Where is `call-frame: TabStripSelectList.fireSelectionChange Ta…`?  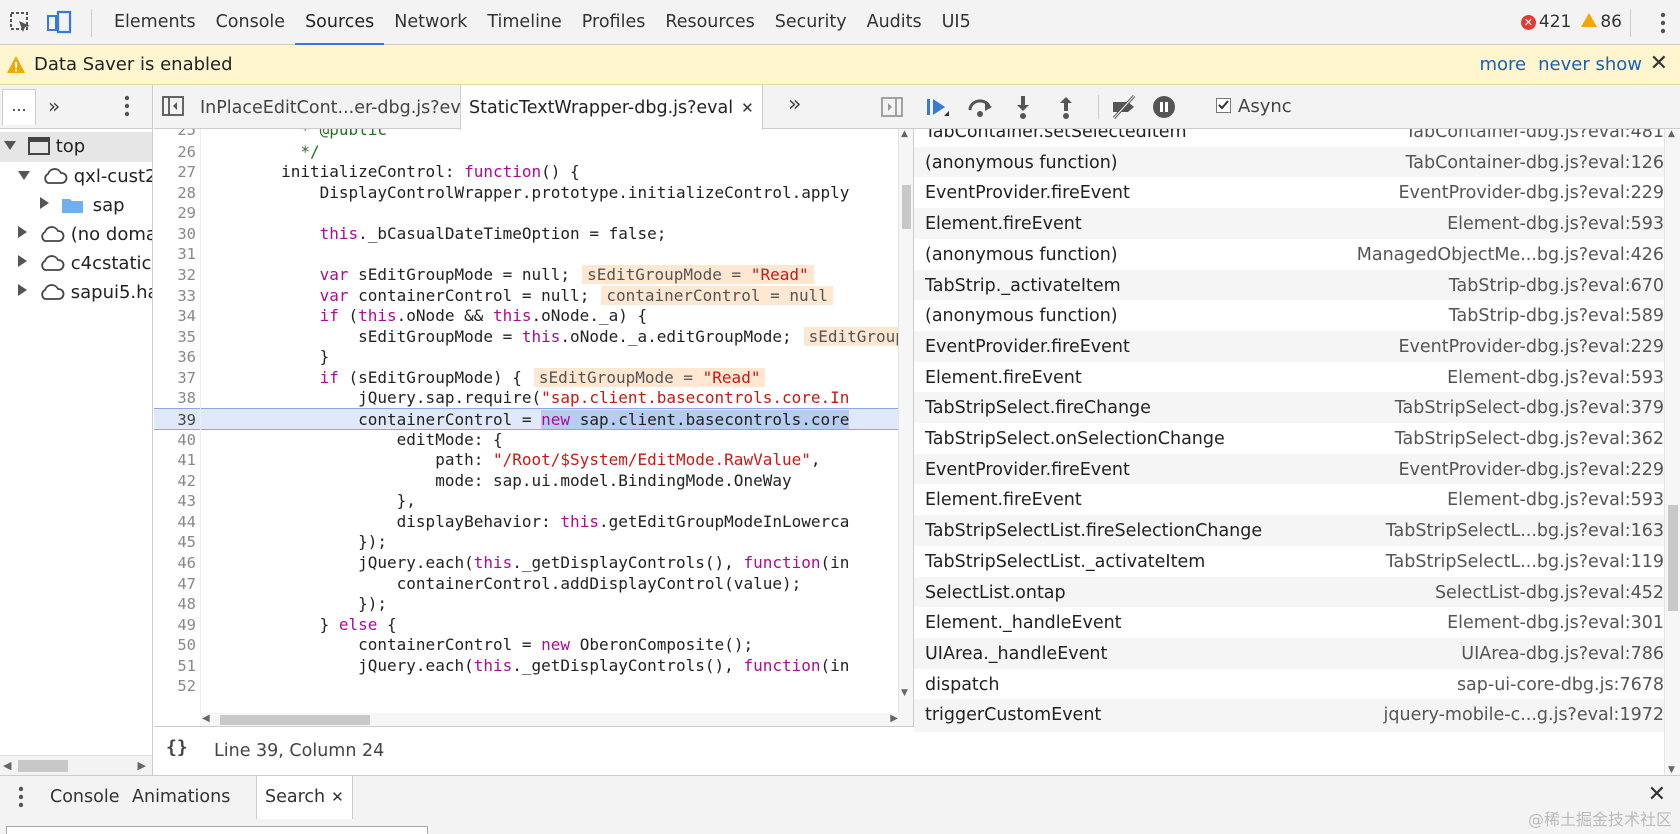
call-frame: TabStripSelectList.fireSelectionChange Ta… is located at coordinates (1289, 532).